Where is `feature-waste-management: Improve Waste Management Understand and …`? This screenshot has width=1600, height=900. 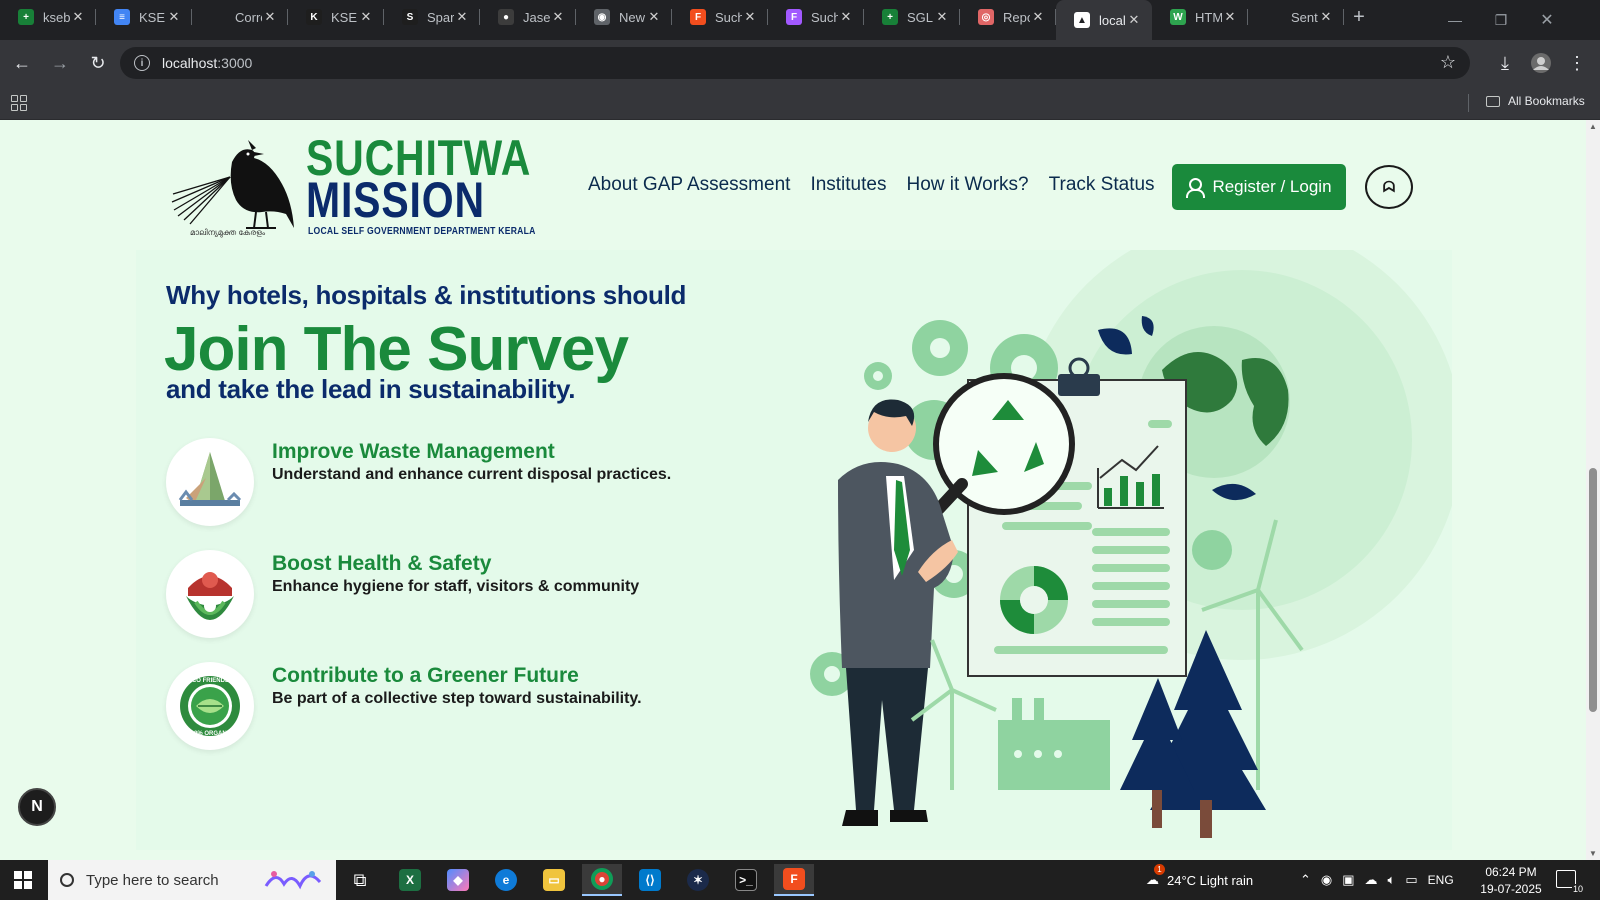
feature-waste-management: Improve Waste Management Understand and … is located at coordinates (446, 484).